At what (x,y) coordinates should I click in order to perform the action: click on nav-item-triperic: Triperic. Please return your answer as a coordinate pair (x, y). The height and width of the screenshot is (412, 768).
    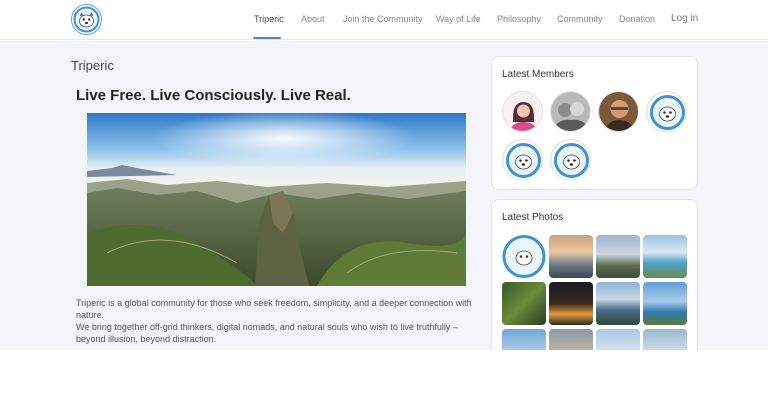
    Looking at the image, I should click on (269, 19).